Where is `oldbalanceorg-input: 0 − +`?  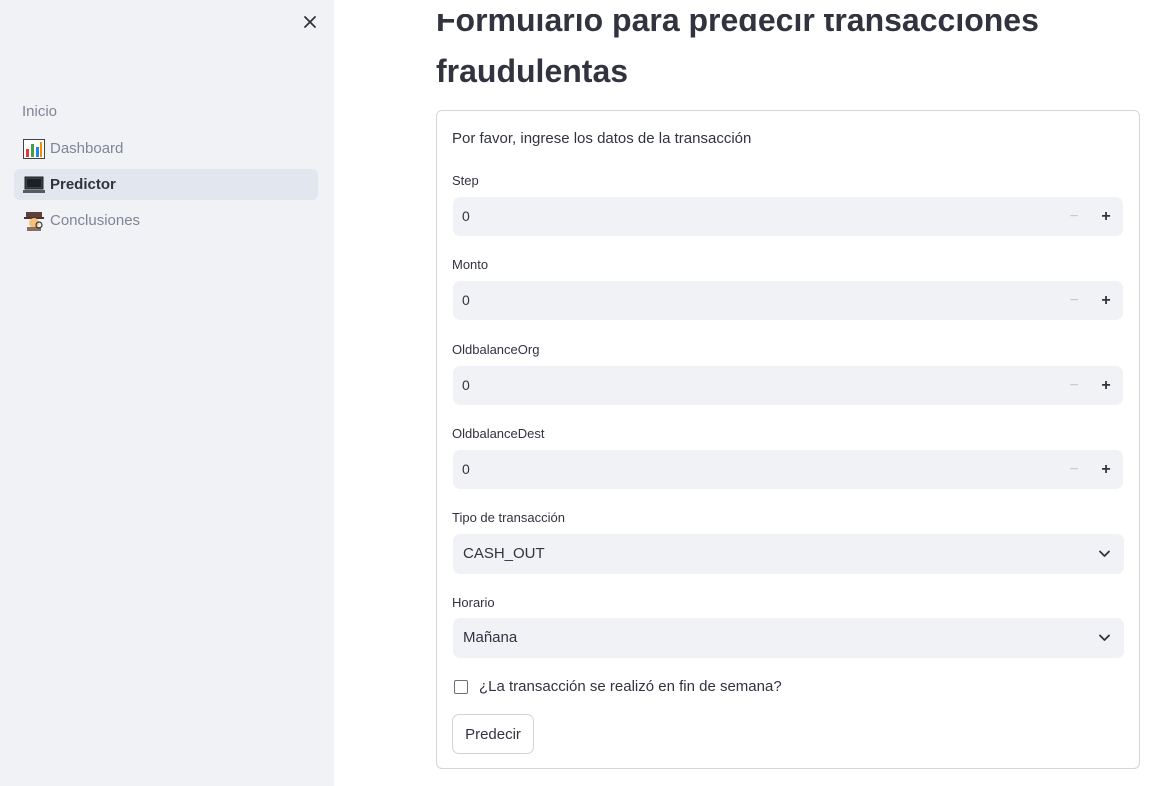
oldbalanceorg-input: 0 − + is located at coordinates (788, 385).